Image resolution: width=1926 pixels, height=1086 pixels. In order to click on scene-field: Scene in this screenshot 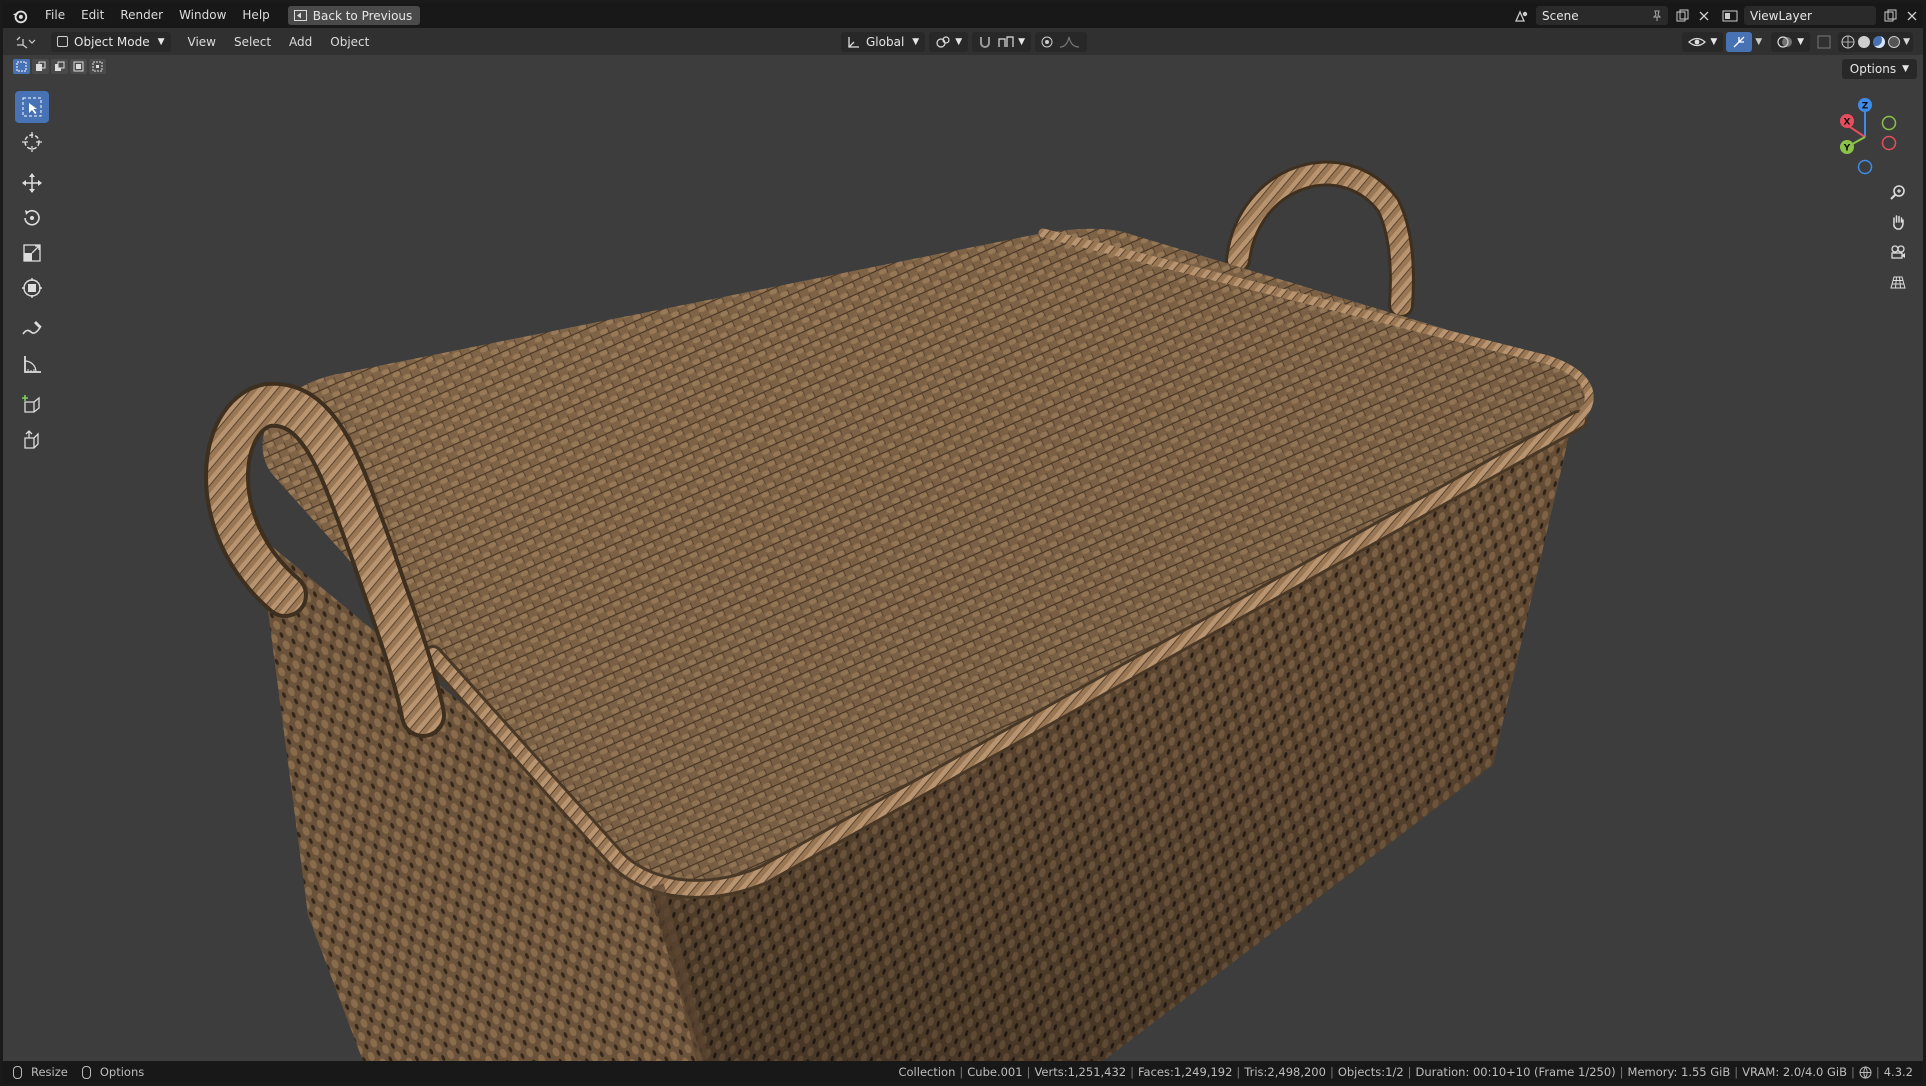, I will do `click(1602, 15)`.